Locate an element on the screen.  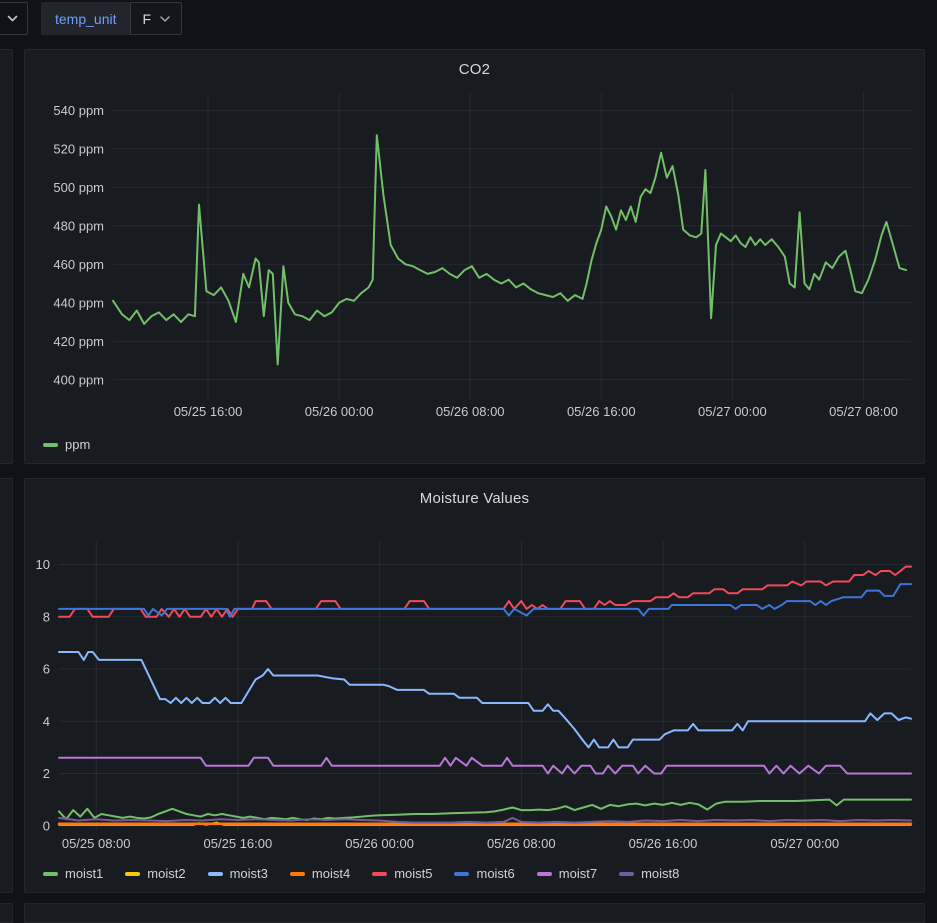
legend-item-moist2: moist2 is located at coordinates (155, 873).